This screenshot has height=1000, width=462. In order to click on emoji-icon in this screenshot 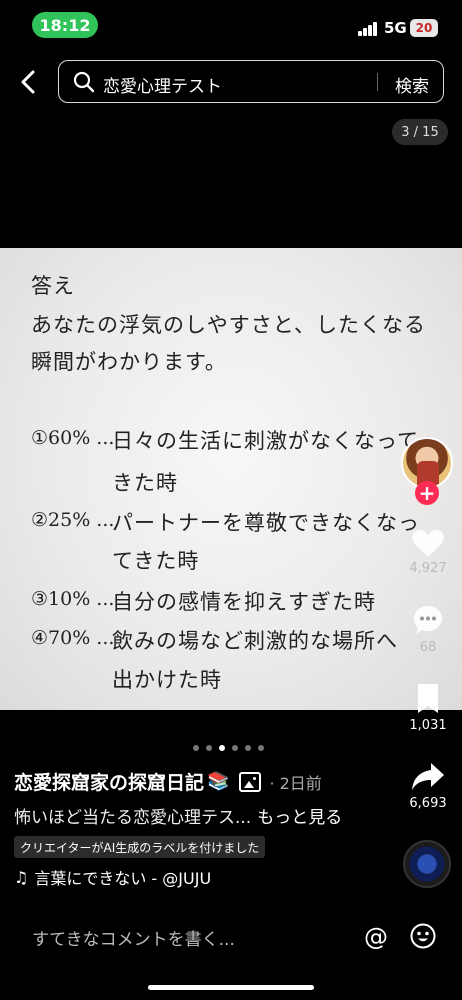, I will do `click(423, 936)`.